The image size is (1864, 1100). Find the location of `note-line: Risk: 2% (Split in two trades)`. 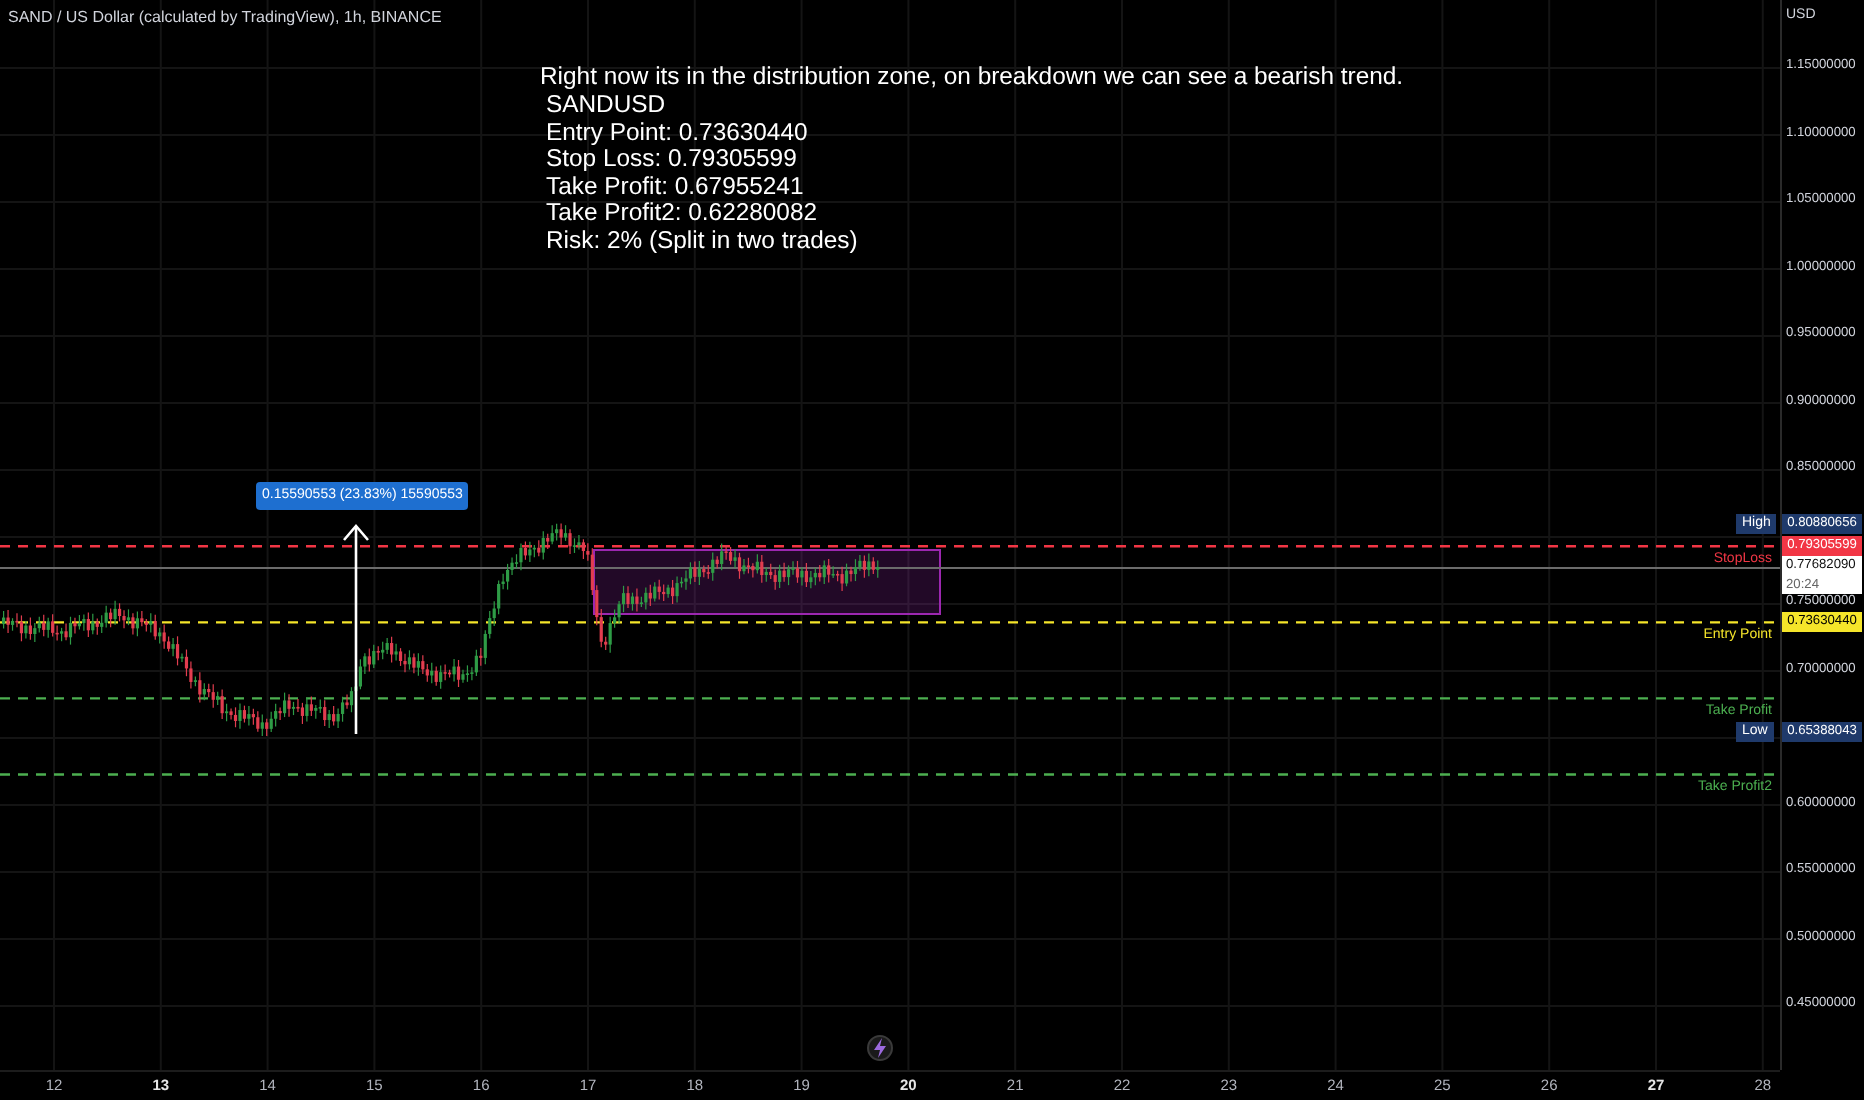

note-line: Risk: 2% (Split in two trades) is located at coordinates (702, 241).